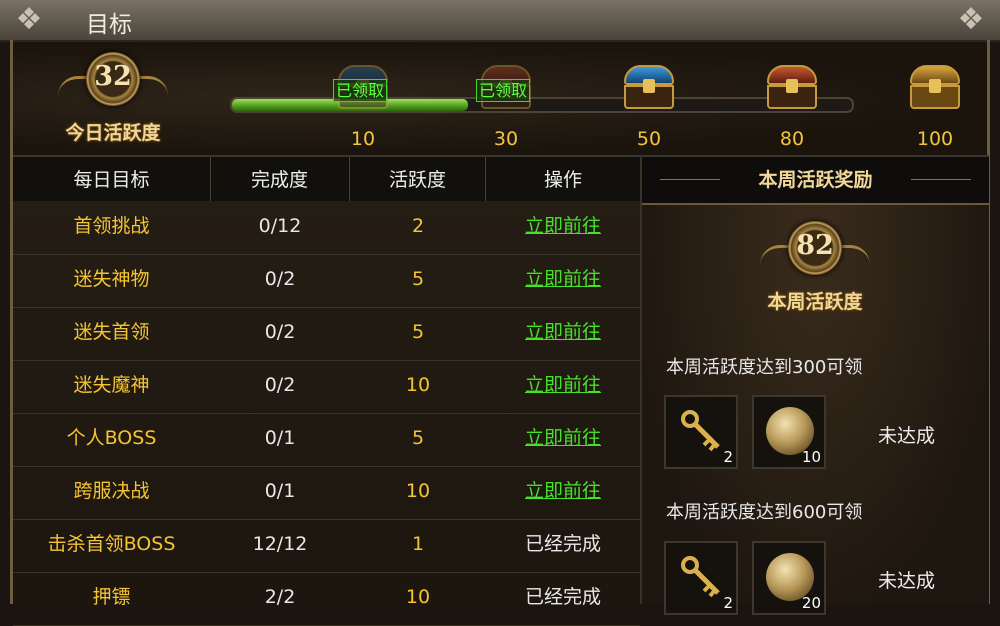 This screenshot has height=626, width=1000. What do you see at coordinates (326, 546) in the screenshot?
I see `table-row: 击杀首领BOSS 12/12 1 已经完成` at bounding box center [326, 546].